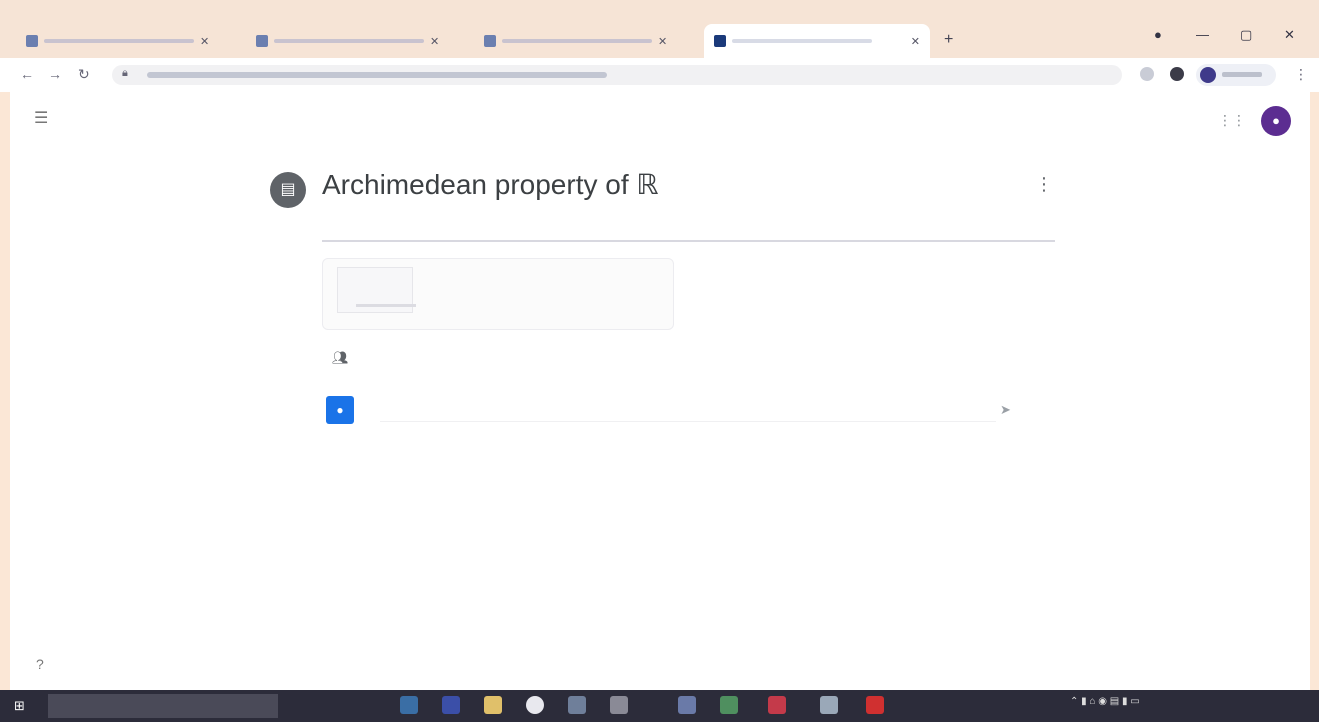  I want to click on extension-icon, so click(1177, 74).